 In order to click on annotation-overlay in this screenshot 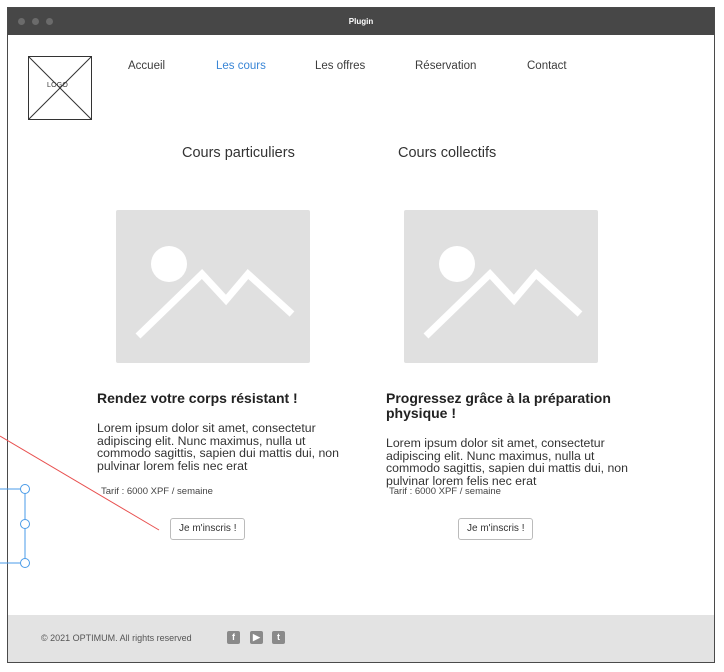, I will do `click(80, 501)`.